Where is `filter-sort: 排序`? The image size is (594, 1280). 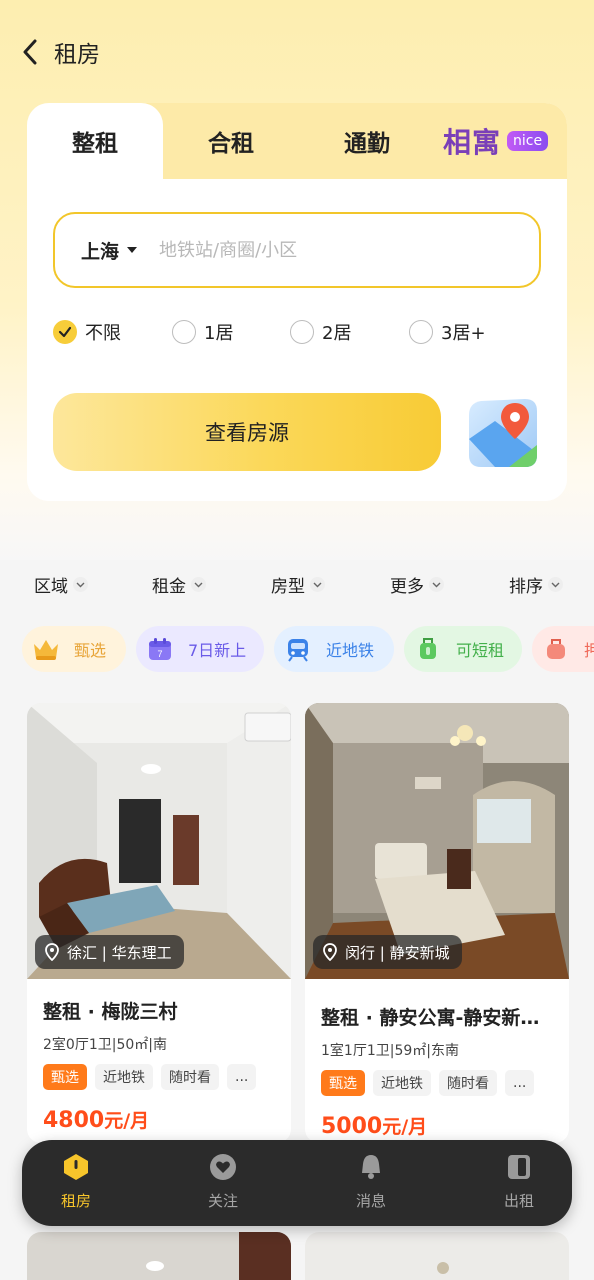 filter-sort: 排序 is located at coordinates (536, 584).